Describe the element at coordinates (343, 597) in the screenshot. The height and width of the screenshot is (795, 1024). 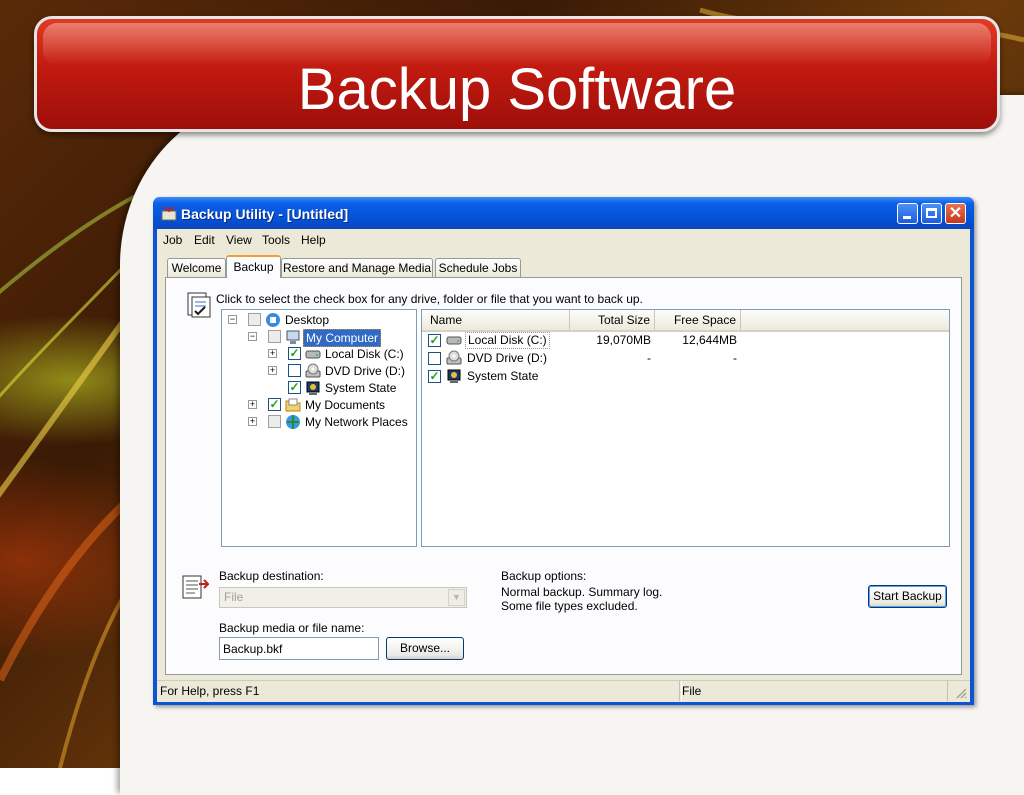
I see `backup-destination-select: File ▼` at that location.